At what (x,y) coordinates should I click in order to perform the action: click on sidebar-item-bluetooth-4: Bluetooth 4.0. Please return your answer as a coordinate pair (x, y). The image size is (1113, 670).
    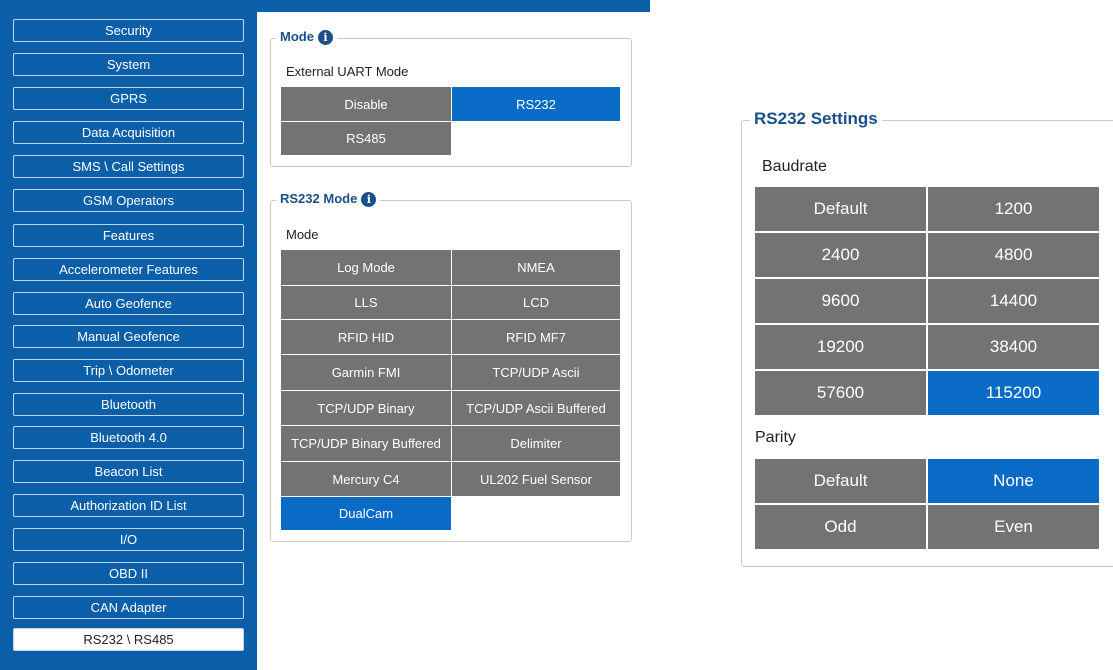
    Looking at the image, I should click on (128, 437).